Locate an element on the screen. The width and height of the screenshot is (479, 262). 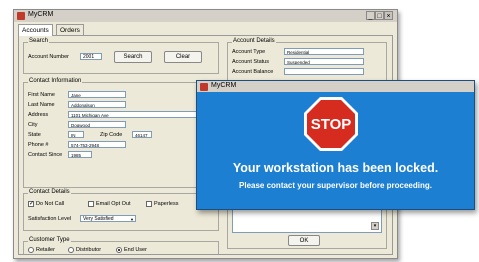
distributor-radio is located at coordinates (71, 250).